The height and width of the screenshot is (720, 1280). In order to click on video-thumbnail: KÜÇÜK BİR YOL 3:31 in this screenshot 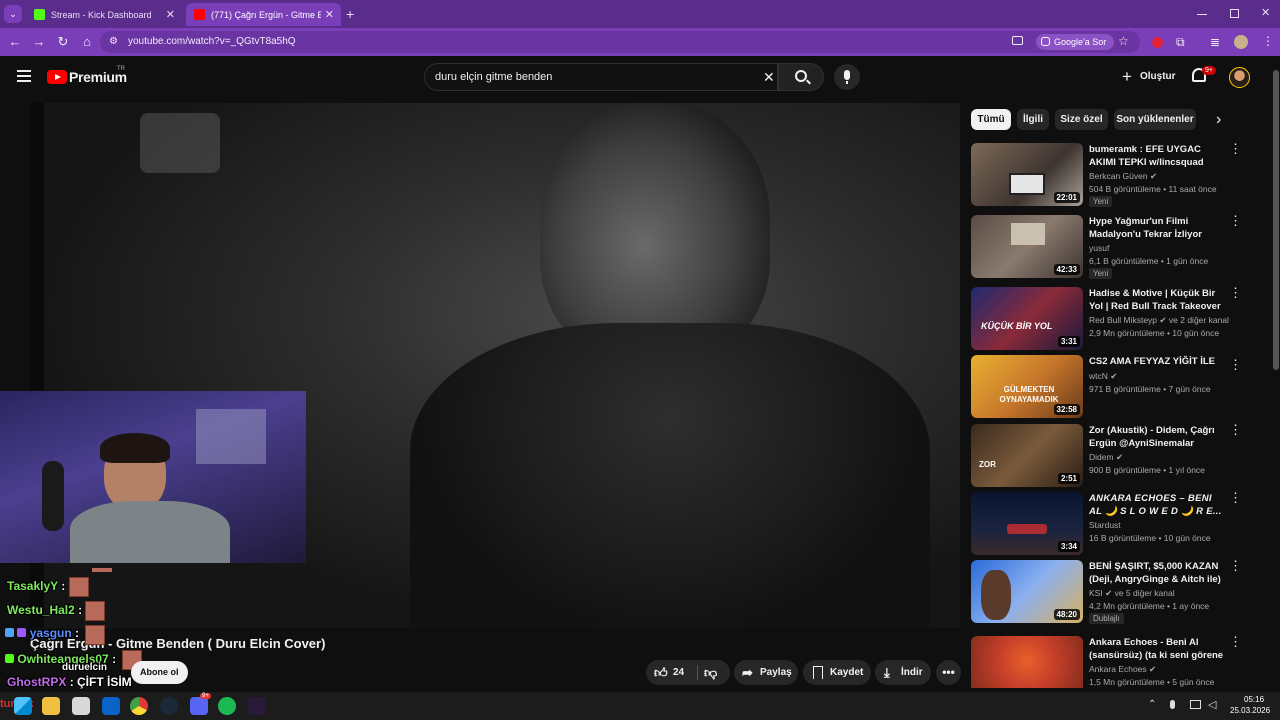, I will do `click(1027, 318)`.